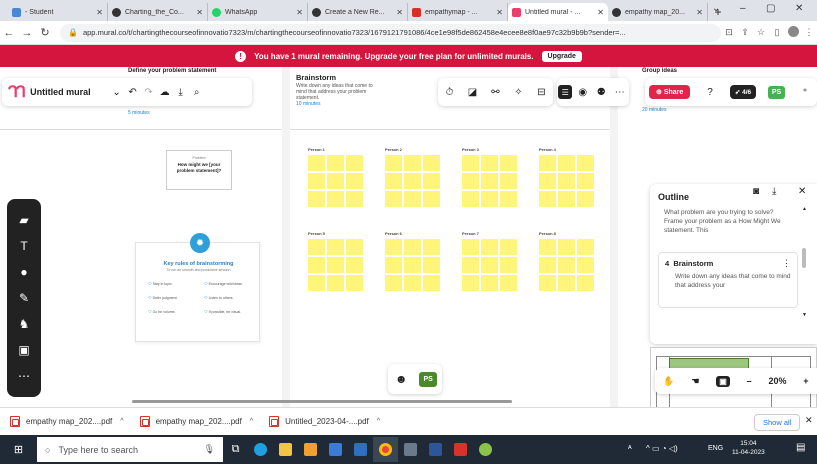  Describe the element at coordinates (558, 12) in the screenshot. I see `browser-tab-active: Untitled mural - ... ✕` at that location.